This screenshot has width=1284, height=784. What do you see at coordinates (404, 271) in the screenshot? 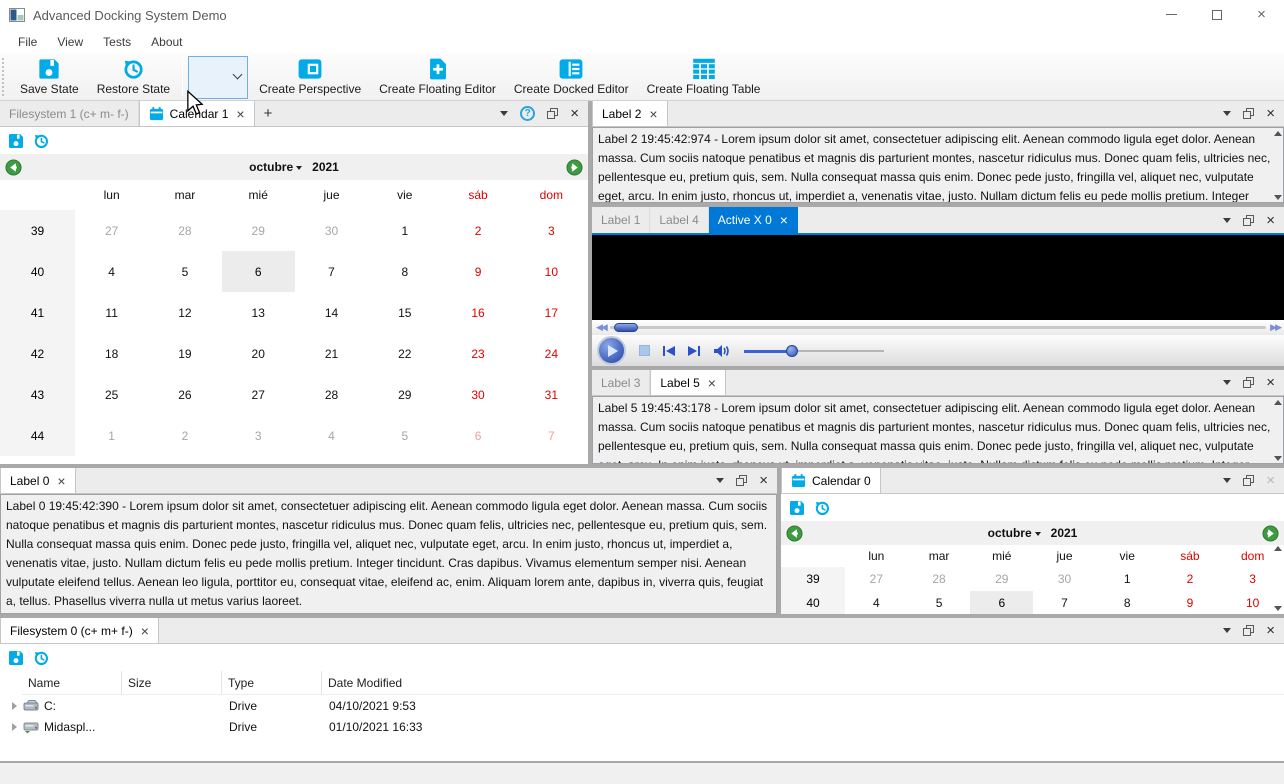
I see `calendar-day: 8` at bounding box center [404, 271].